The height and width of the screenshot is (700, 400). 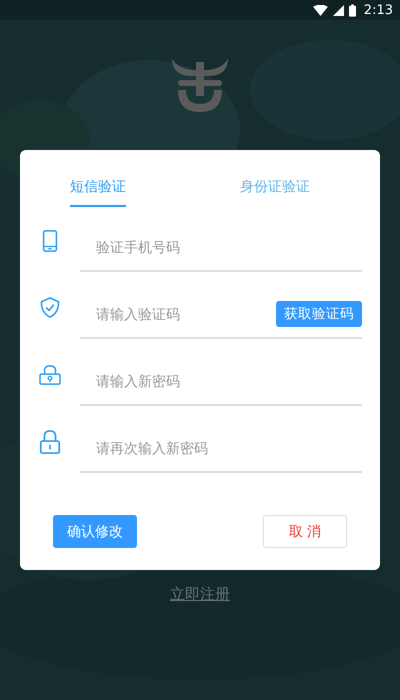 What do you see at coordinates (275, 192) in the screenshot?
I see `tab: 身份证验证` at bounding box center [275, 192].